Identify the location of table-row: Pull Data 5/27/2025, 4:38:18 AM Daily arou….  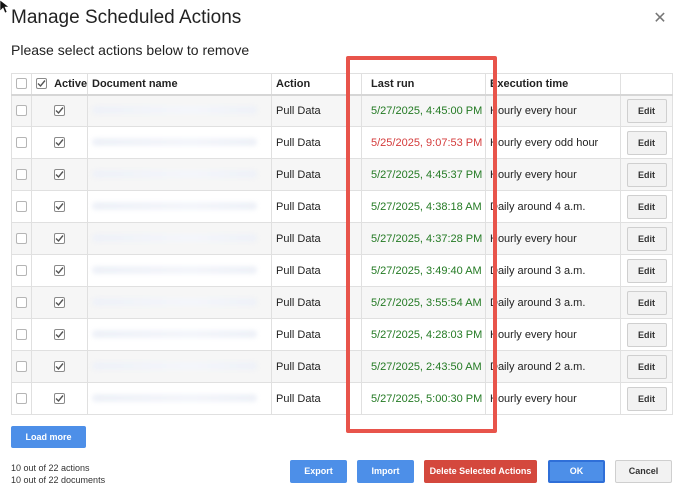
(342, 206).